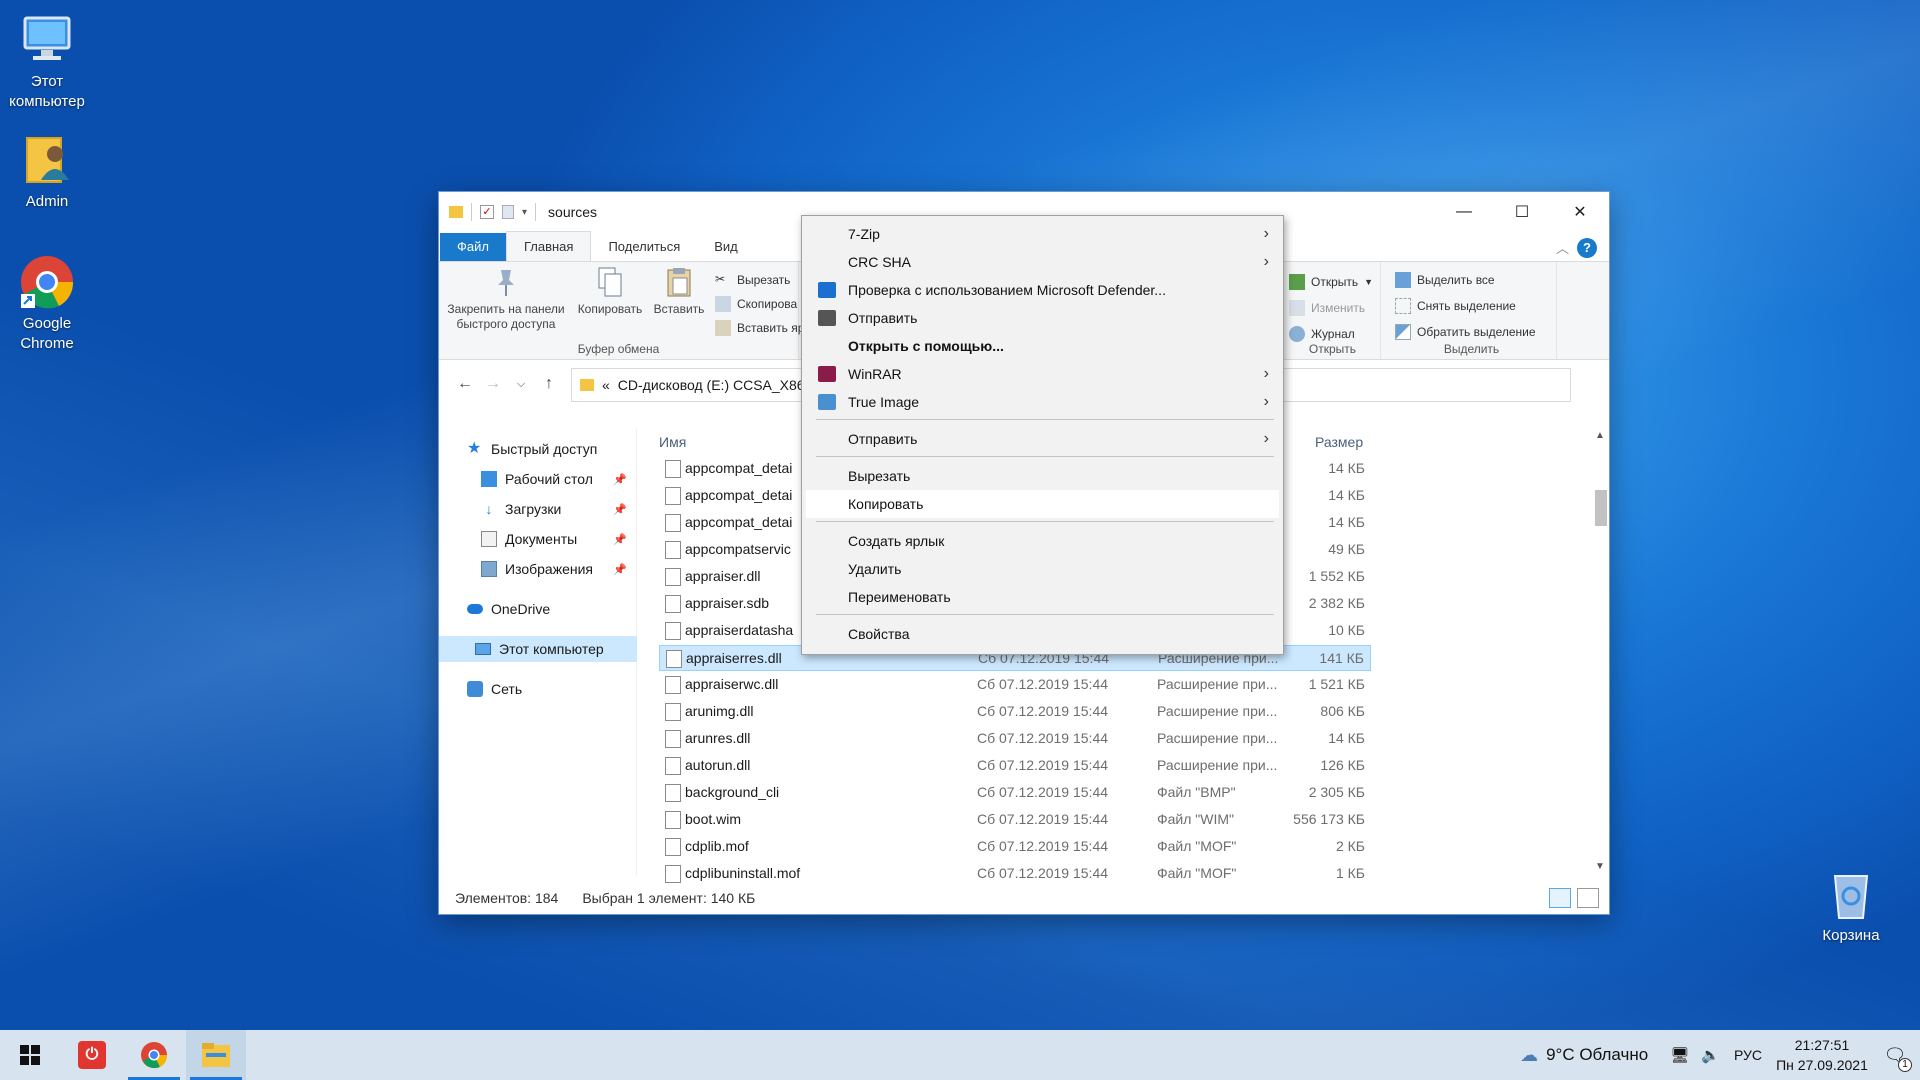 Image resolution: width=1920 pixels, height=1080 pixels. What do you see at coordinates (538, 509) in the screenshot?
I see `nav-downloads: ↓ Загрузки 📌` at bounding box center [538, 509].